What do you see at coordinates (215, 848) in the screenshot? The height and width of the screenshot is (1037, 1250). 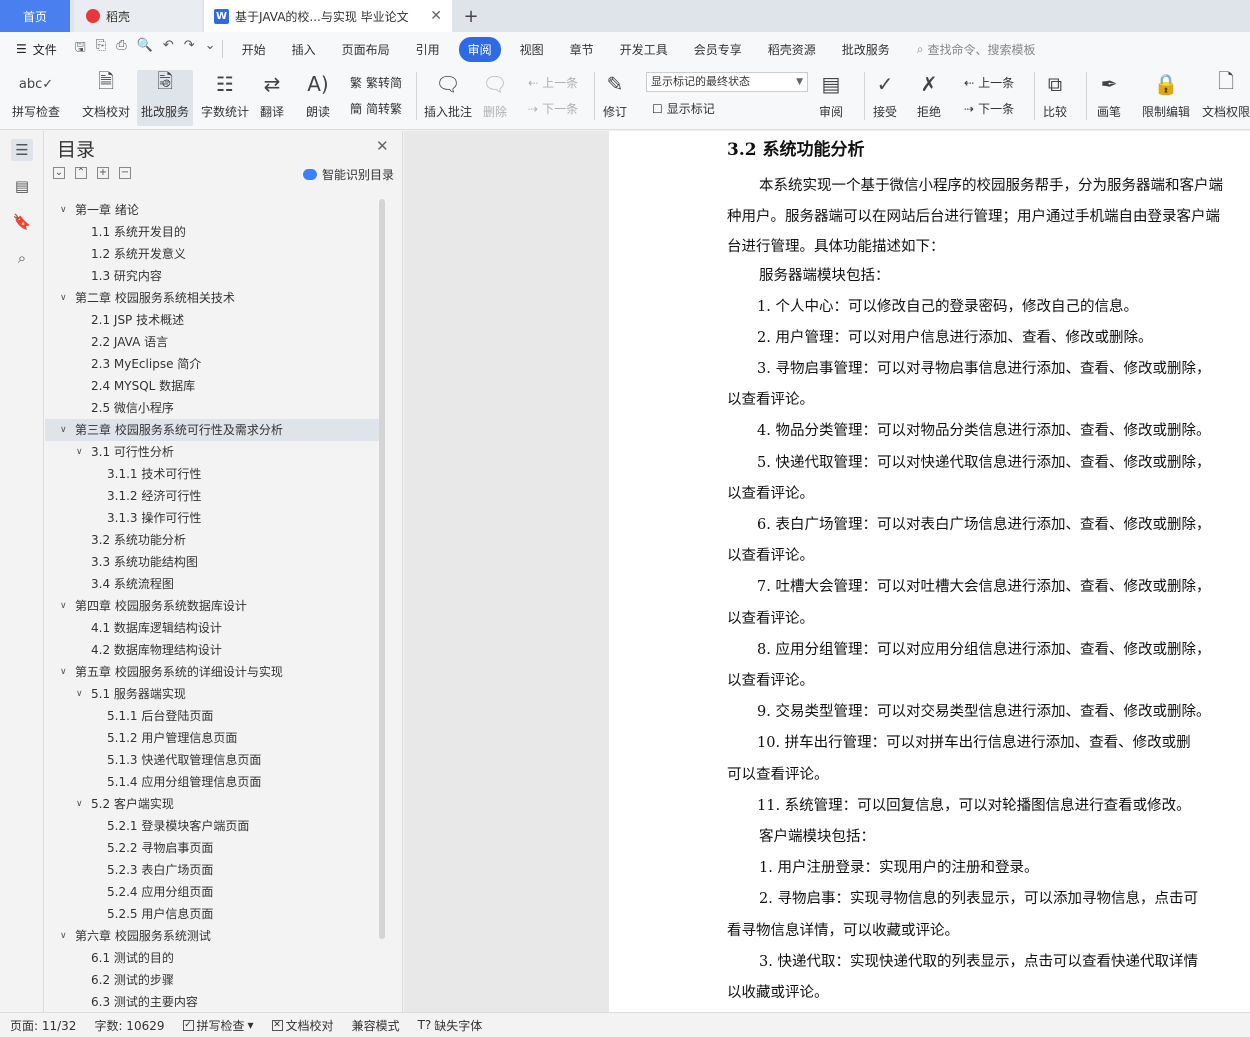 I see `toc-item: 5.2.2 寻物启事页面` at bounding box center [215, 848].